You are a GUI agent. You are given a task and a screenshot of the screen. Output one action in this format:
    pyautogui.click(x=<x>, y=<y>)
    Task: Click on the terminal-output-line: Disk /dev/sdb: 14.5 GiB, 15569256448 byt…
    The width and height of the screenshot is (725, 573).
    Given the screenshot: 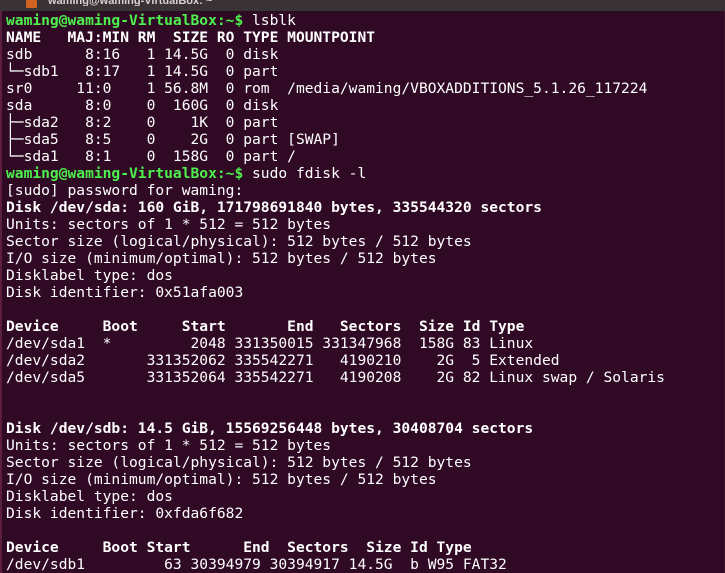 What is the action you would take?
    pyautogui.click(x=270, y=428)
    